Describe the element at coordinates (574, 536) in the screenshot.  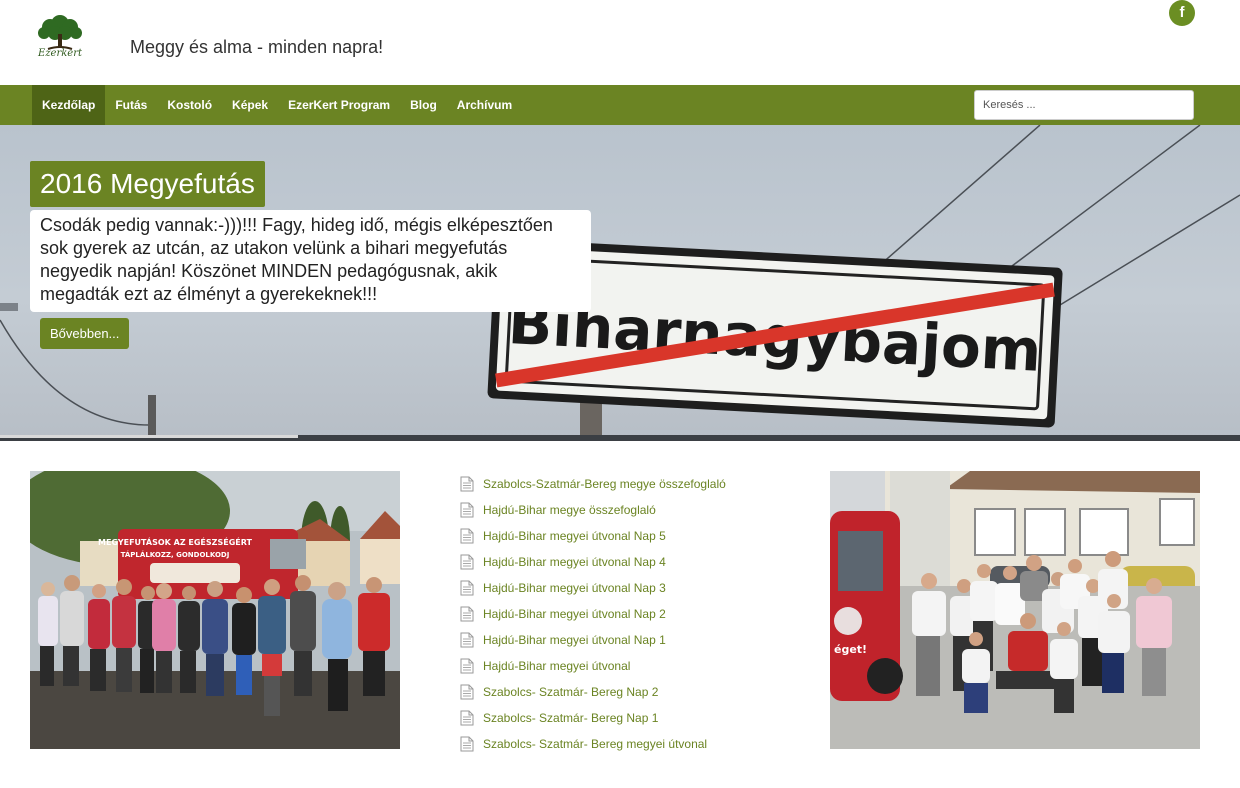
I see `article-link: Hajdú-Bihar megyei útvonal Nap 5` at that location.